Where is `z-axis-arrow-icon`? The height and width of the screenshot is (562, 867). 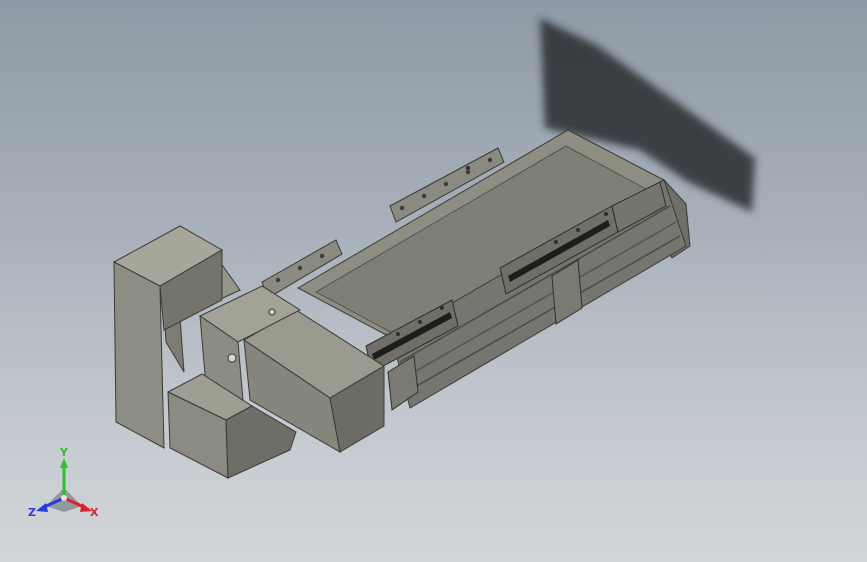
z-axis-arrow-icon is located at coordinates (42, 507).